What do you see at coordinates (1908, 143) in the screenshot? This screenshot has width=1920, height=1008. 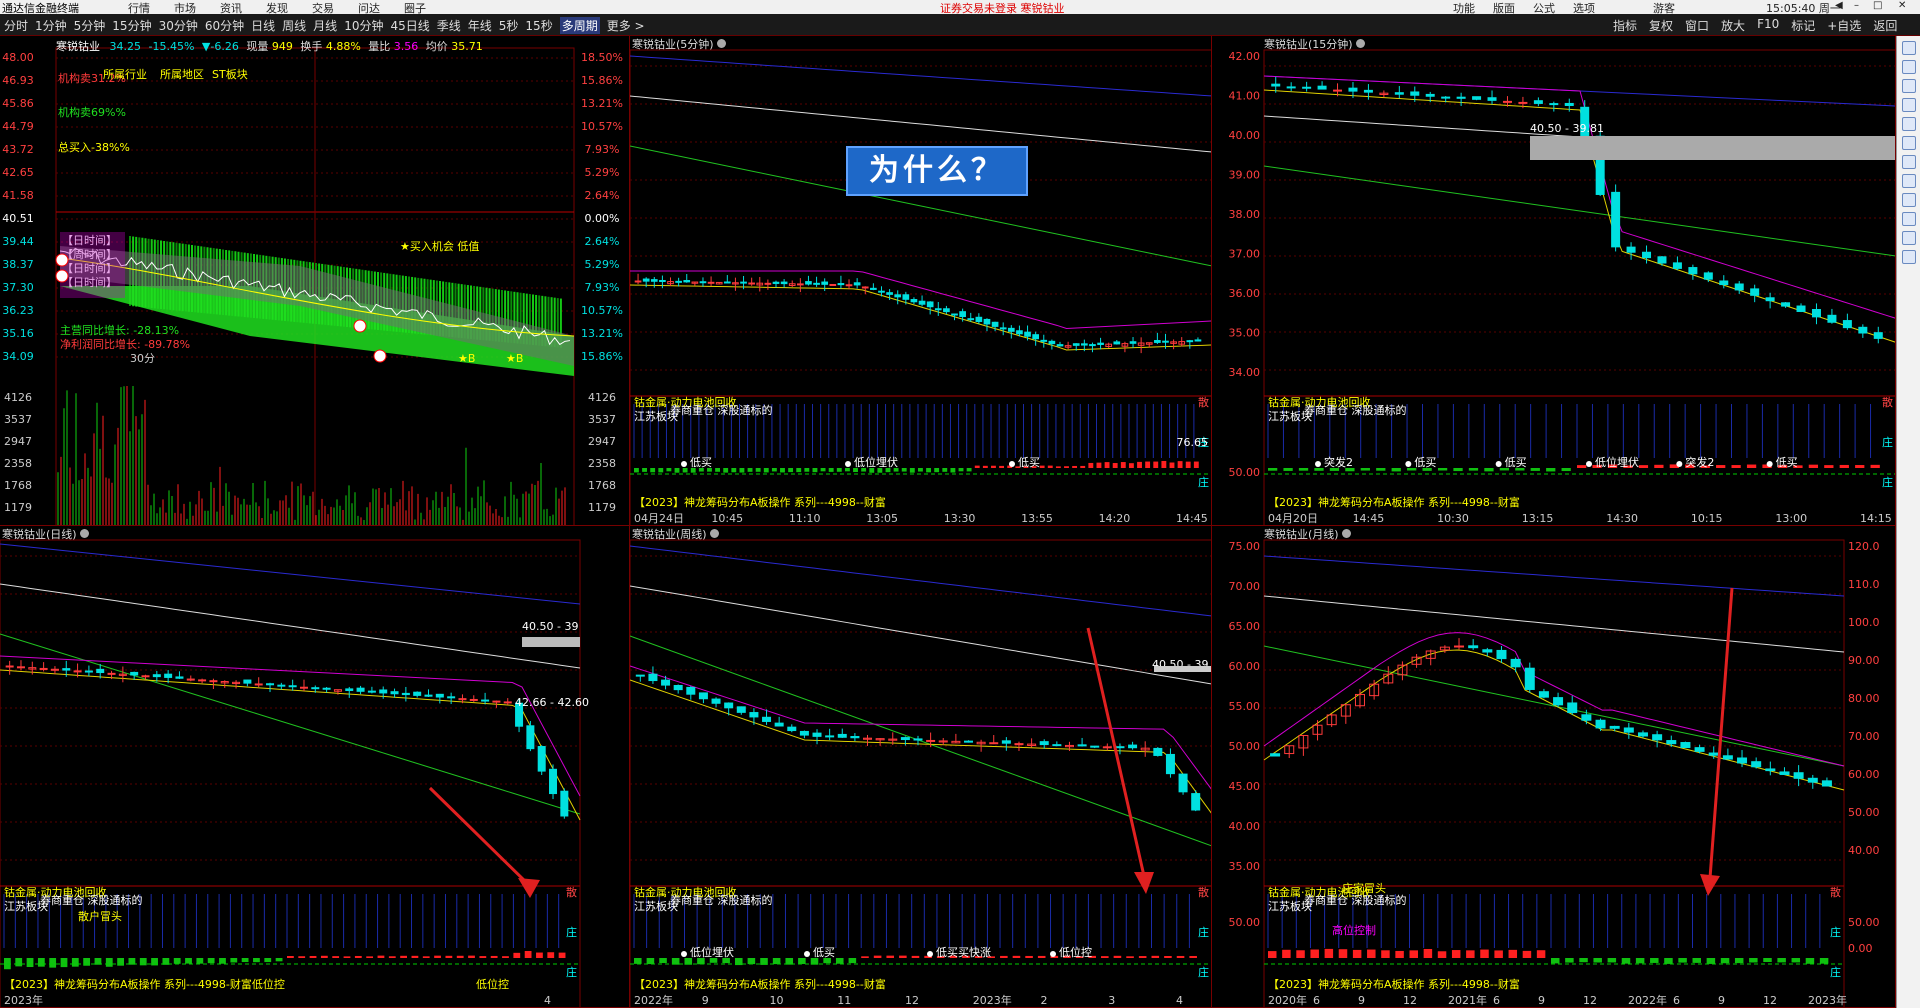 I see `bars-icon` at bounding box center [1908, 143].